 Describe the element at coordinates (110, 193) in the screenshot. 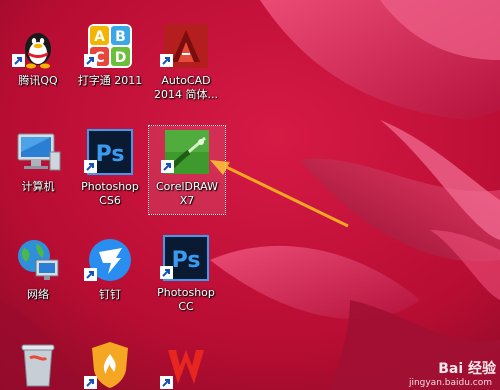

I see `icon-label: Photoshop CS6` at that location.